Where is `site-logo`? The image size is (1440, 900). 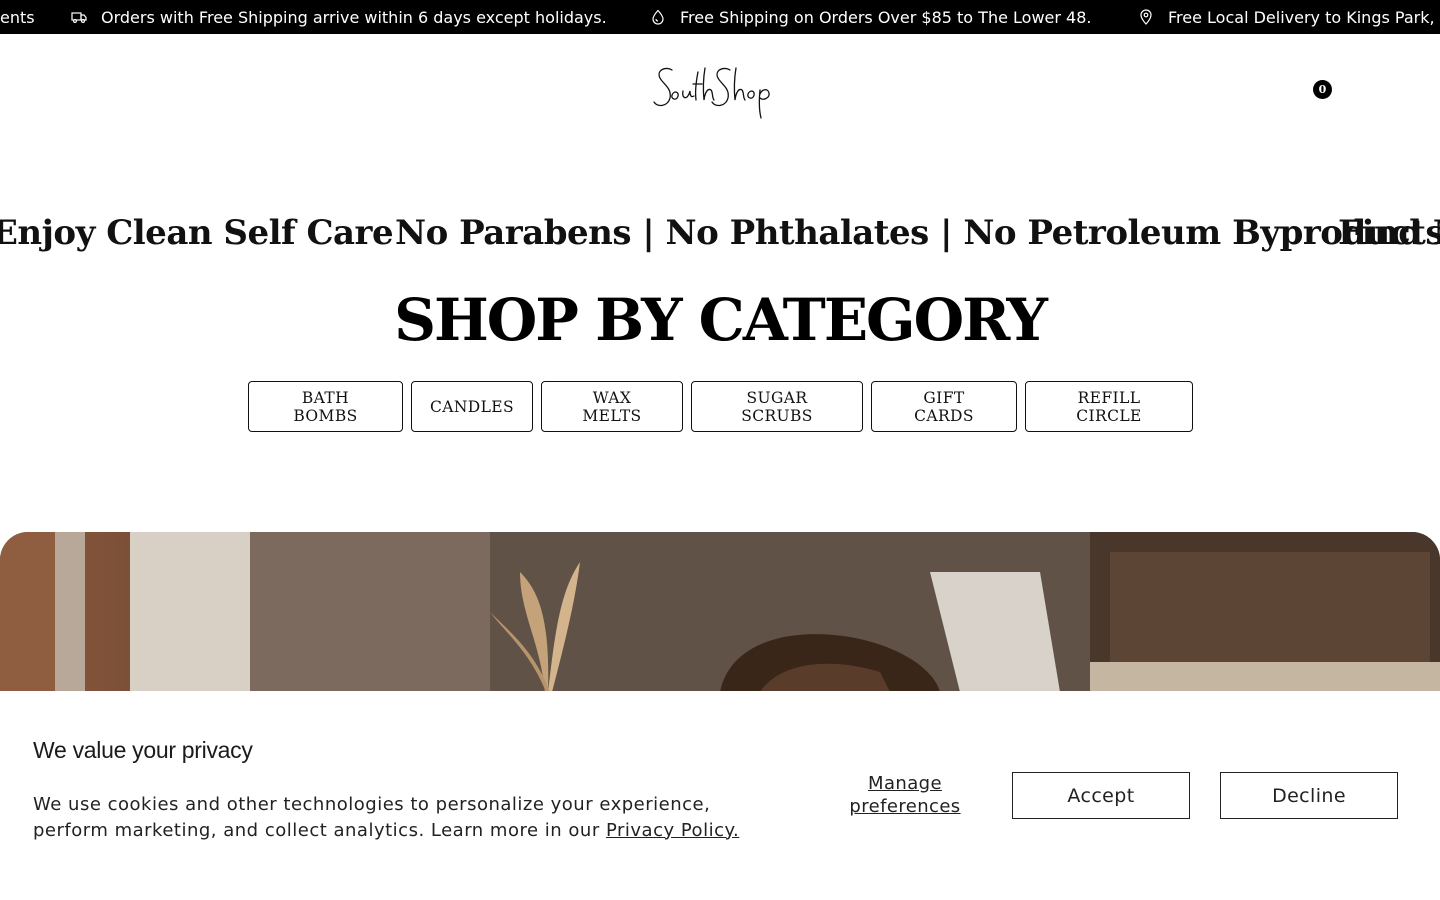 site-logo is located at coordinates (725, 92).